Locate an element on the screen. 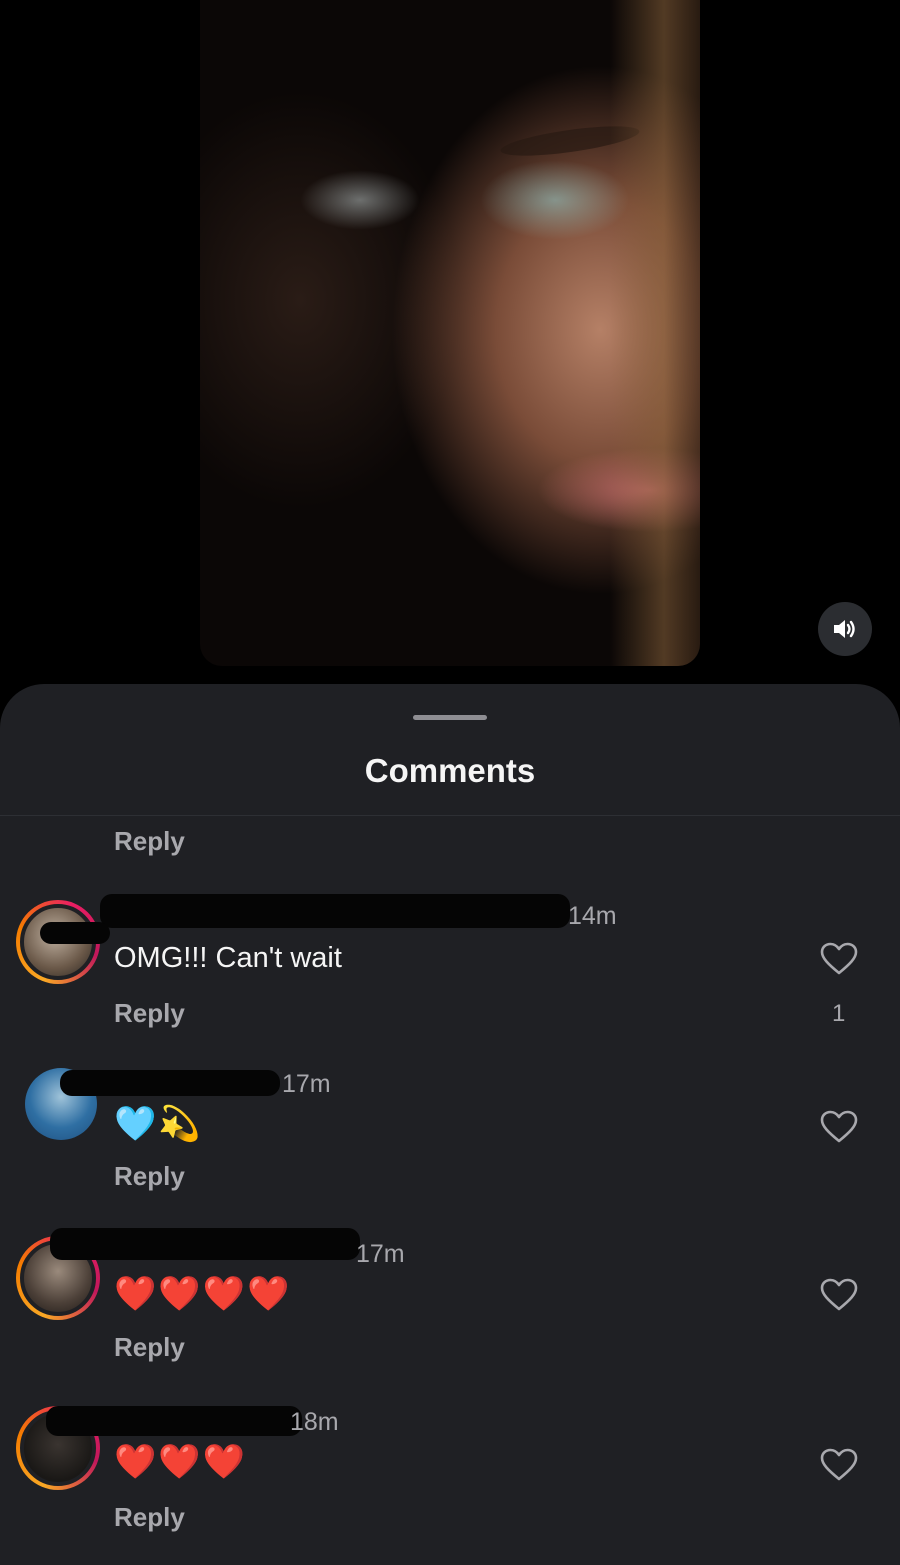  speaker-icon is located at coordinates (844, 629).